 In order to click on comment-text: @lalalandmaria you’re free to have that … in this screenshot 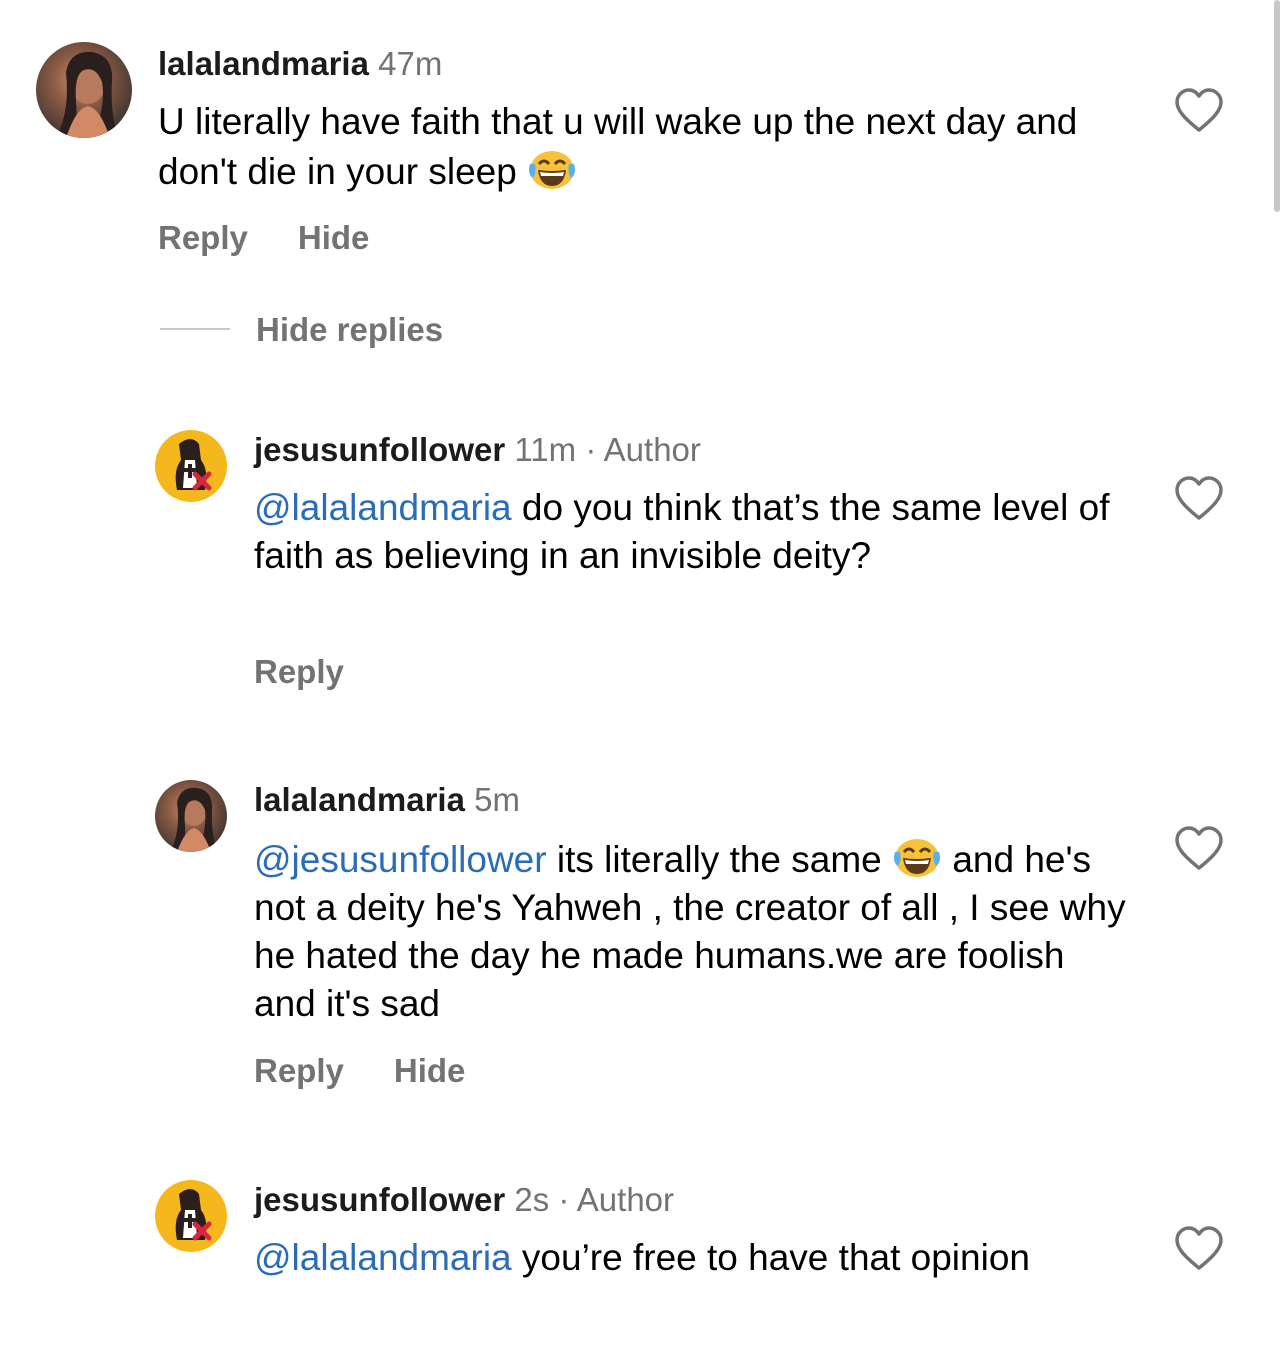, I will do `click(642, 1257)`.